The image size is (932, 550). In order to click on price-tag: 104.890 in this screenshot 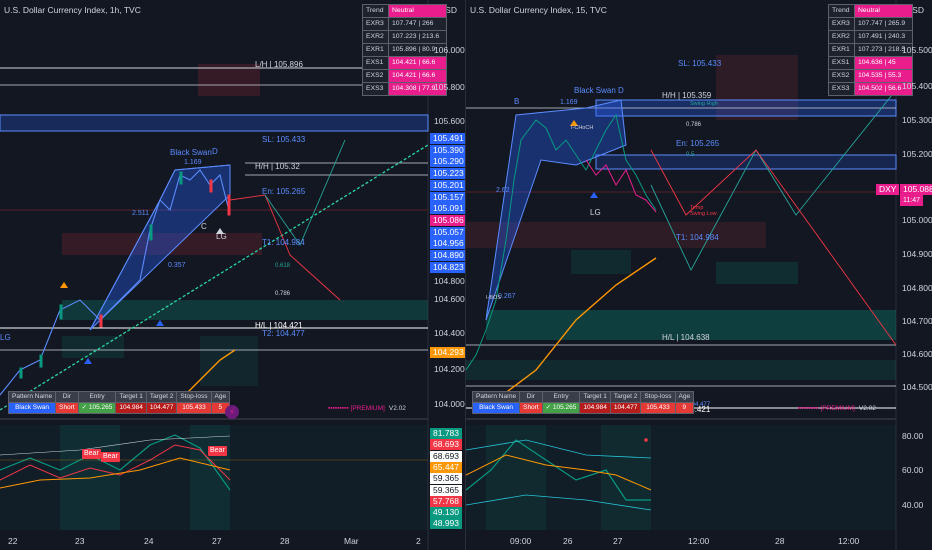, I will do `click(447, 255)`.